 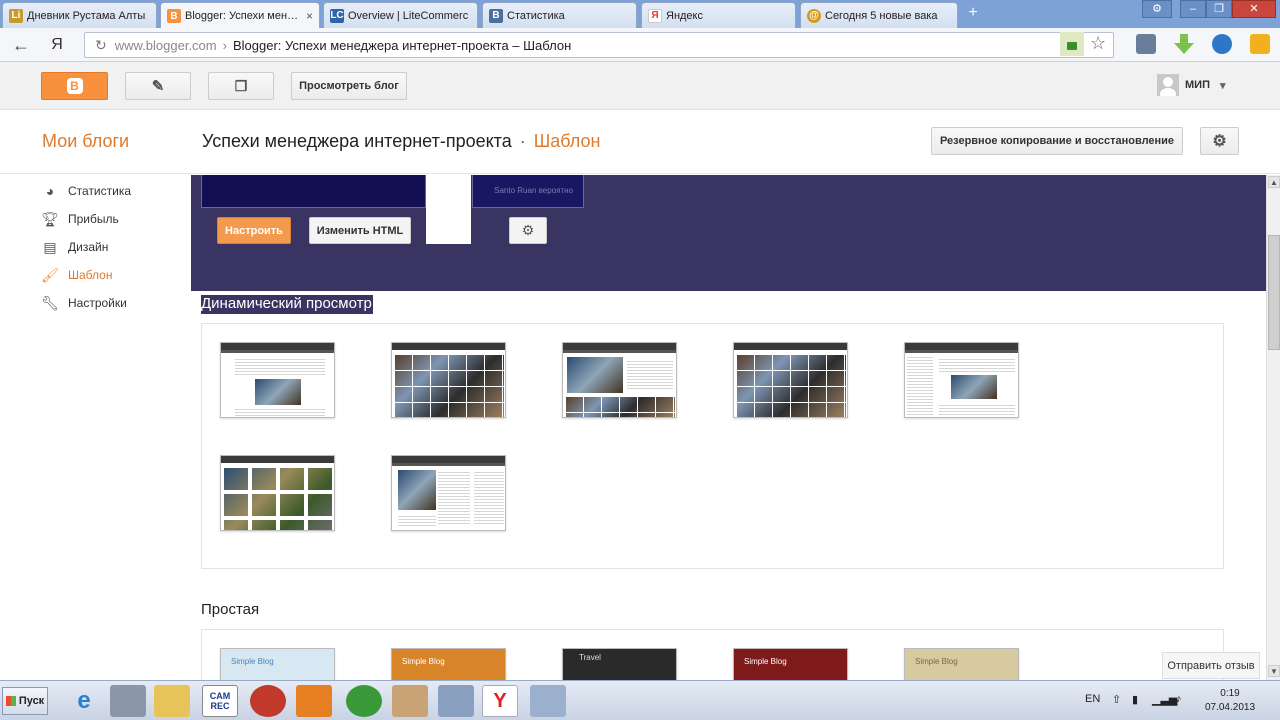 What do you see at coordinates (25, 701) in the screenshot?
I see `start-button: Пуск` at bounding box center [25, 701].